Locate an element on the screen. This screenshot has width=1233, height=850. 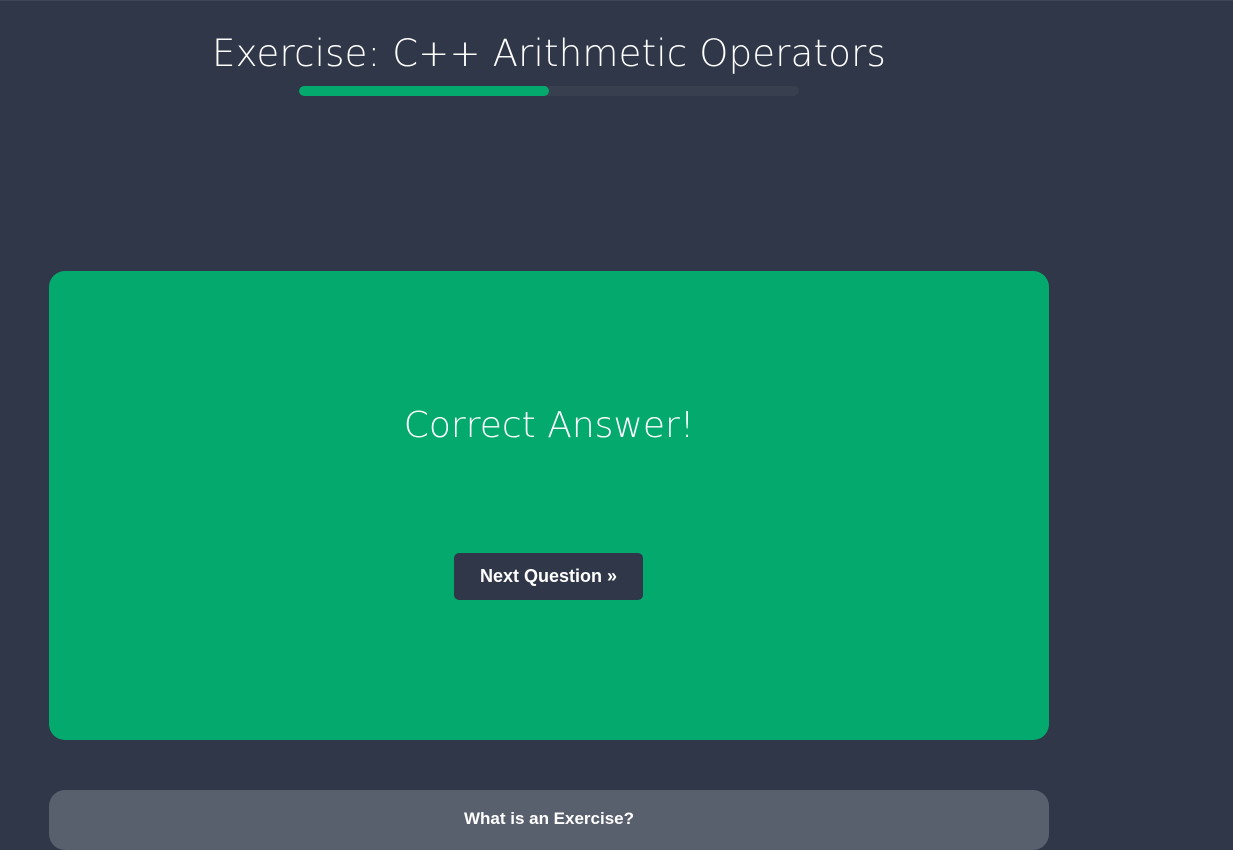
top-divider is located at coordinates (616, 0).